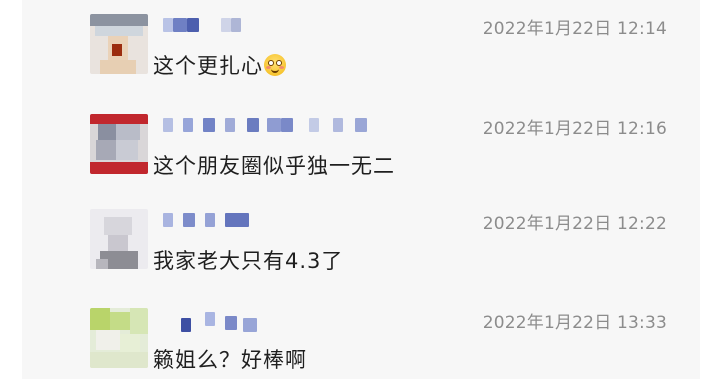  What do you see at coordinates (574, 323) in the screenshot?
I see `comment-time: 2022年1月22日 13:33` at bounding box center [574, 323].